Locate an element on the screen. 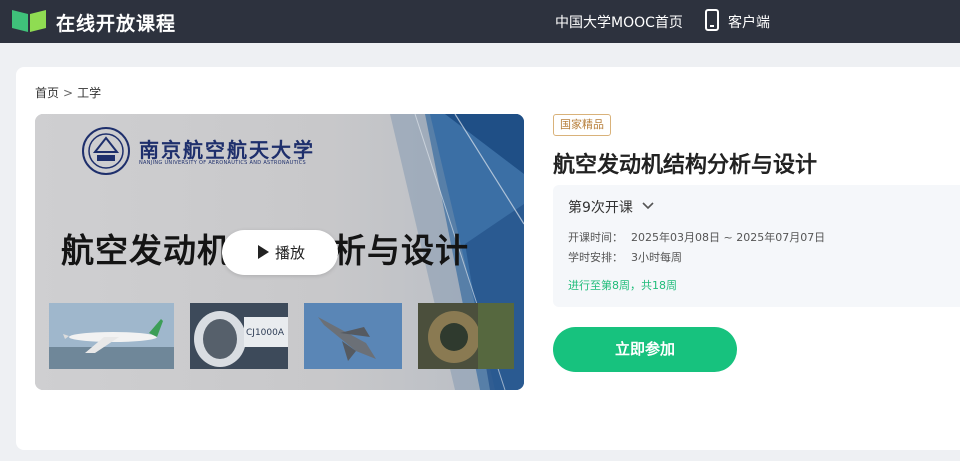 The image size is (960, 461). university-name: 南京航空航天大学 is located at coordinates (227, 150).